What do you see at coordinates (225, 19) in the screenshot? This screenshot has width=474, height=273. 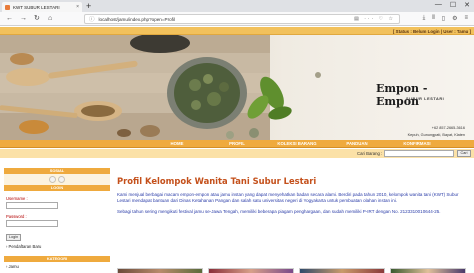 I see `url-text: localhost/jamu/index.php?open=Profil` at bounding box center [225, 19].